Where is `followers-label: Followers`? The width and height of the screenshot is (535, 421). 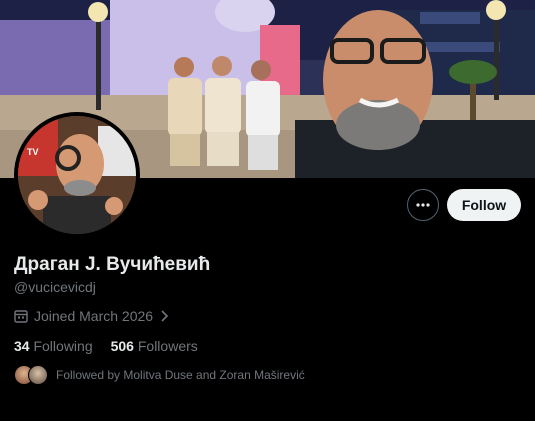
followers-label: Followers is located at coordinates (167, 346).